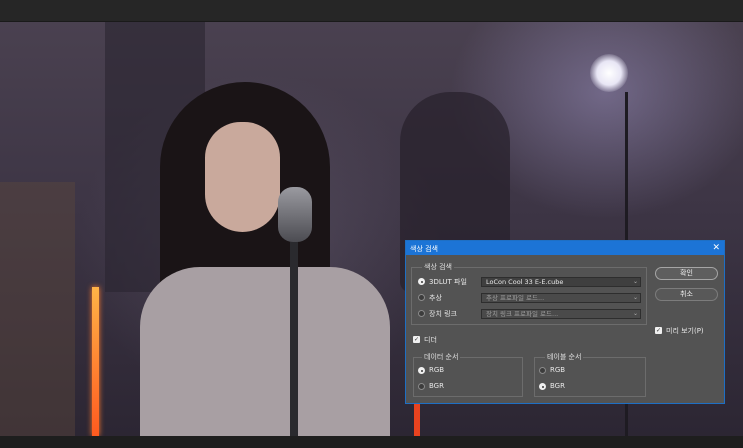 The width and height of the screenshot is (743, 448). What do you see at coordinates (561, 298) in the screenshot?
I see `select-abstract: 추상 프로파일 로드... ⌄` at bounding box center [561, 298].